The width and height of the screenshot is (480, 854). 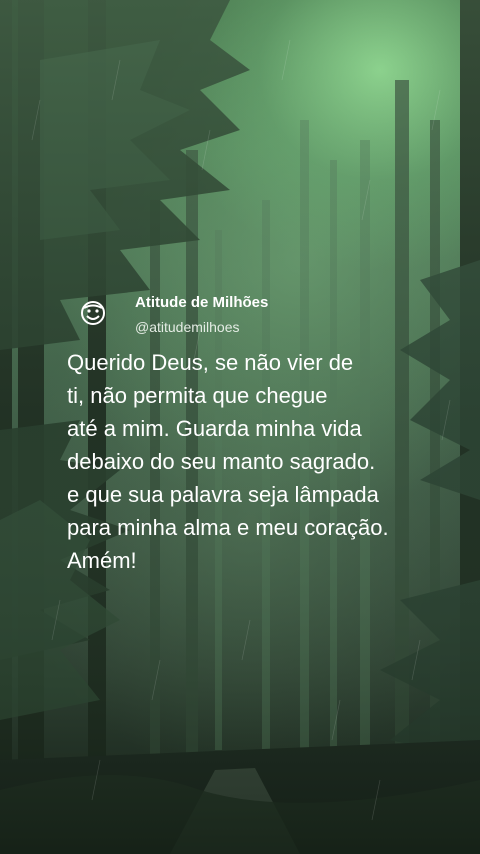 I want to click on post-header: Atitude de Milhões @atitudemilhoes, so click(x=228, y=319).